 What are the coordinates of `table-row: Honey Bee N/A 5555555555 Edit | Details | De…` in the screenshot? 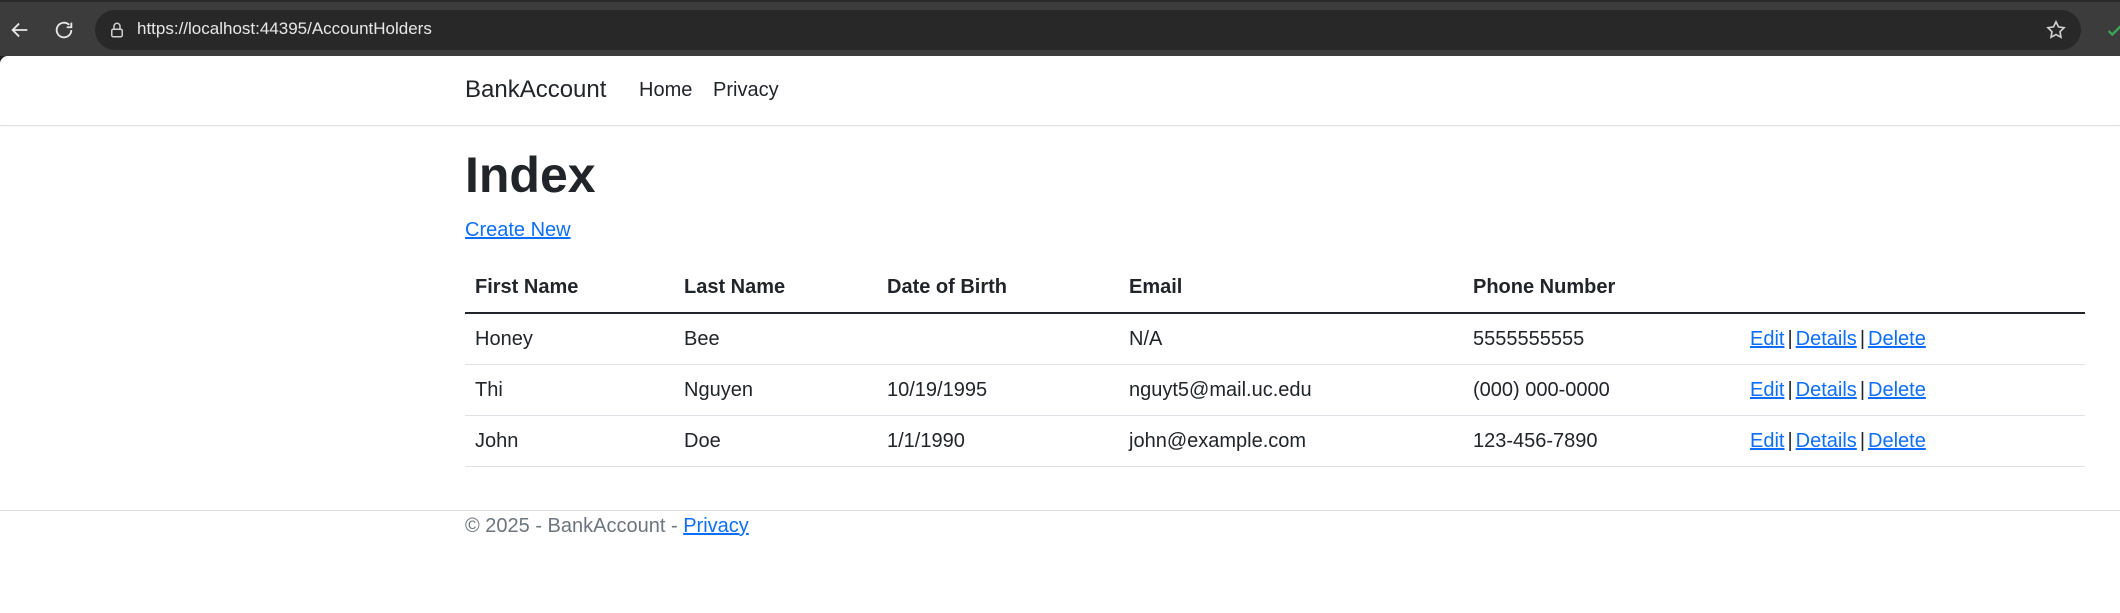 It's located at (1275, 339).